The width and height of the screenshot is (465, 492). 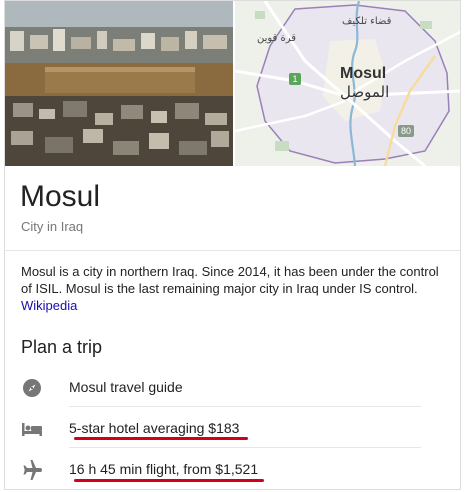 What do you see at coordinates (367, 21) in the screenshot?
I see `map-district-label-1: قضاء تلكيف` at bounding box center [367, 21].